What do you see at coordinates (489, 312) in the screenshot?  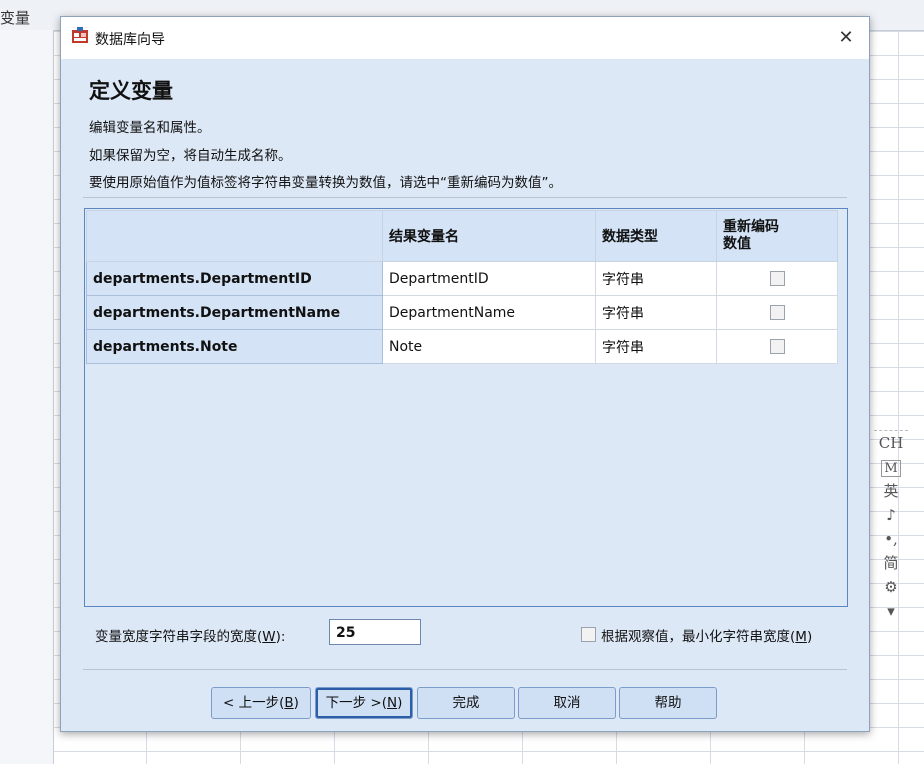 I see `row-result-name-cell: DepartmentName` at bounding box center [489, 312].